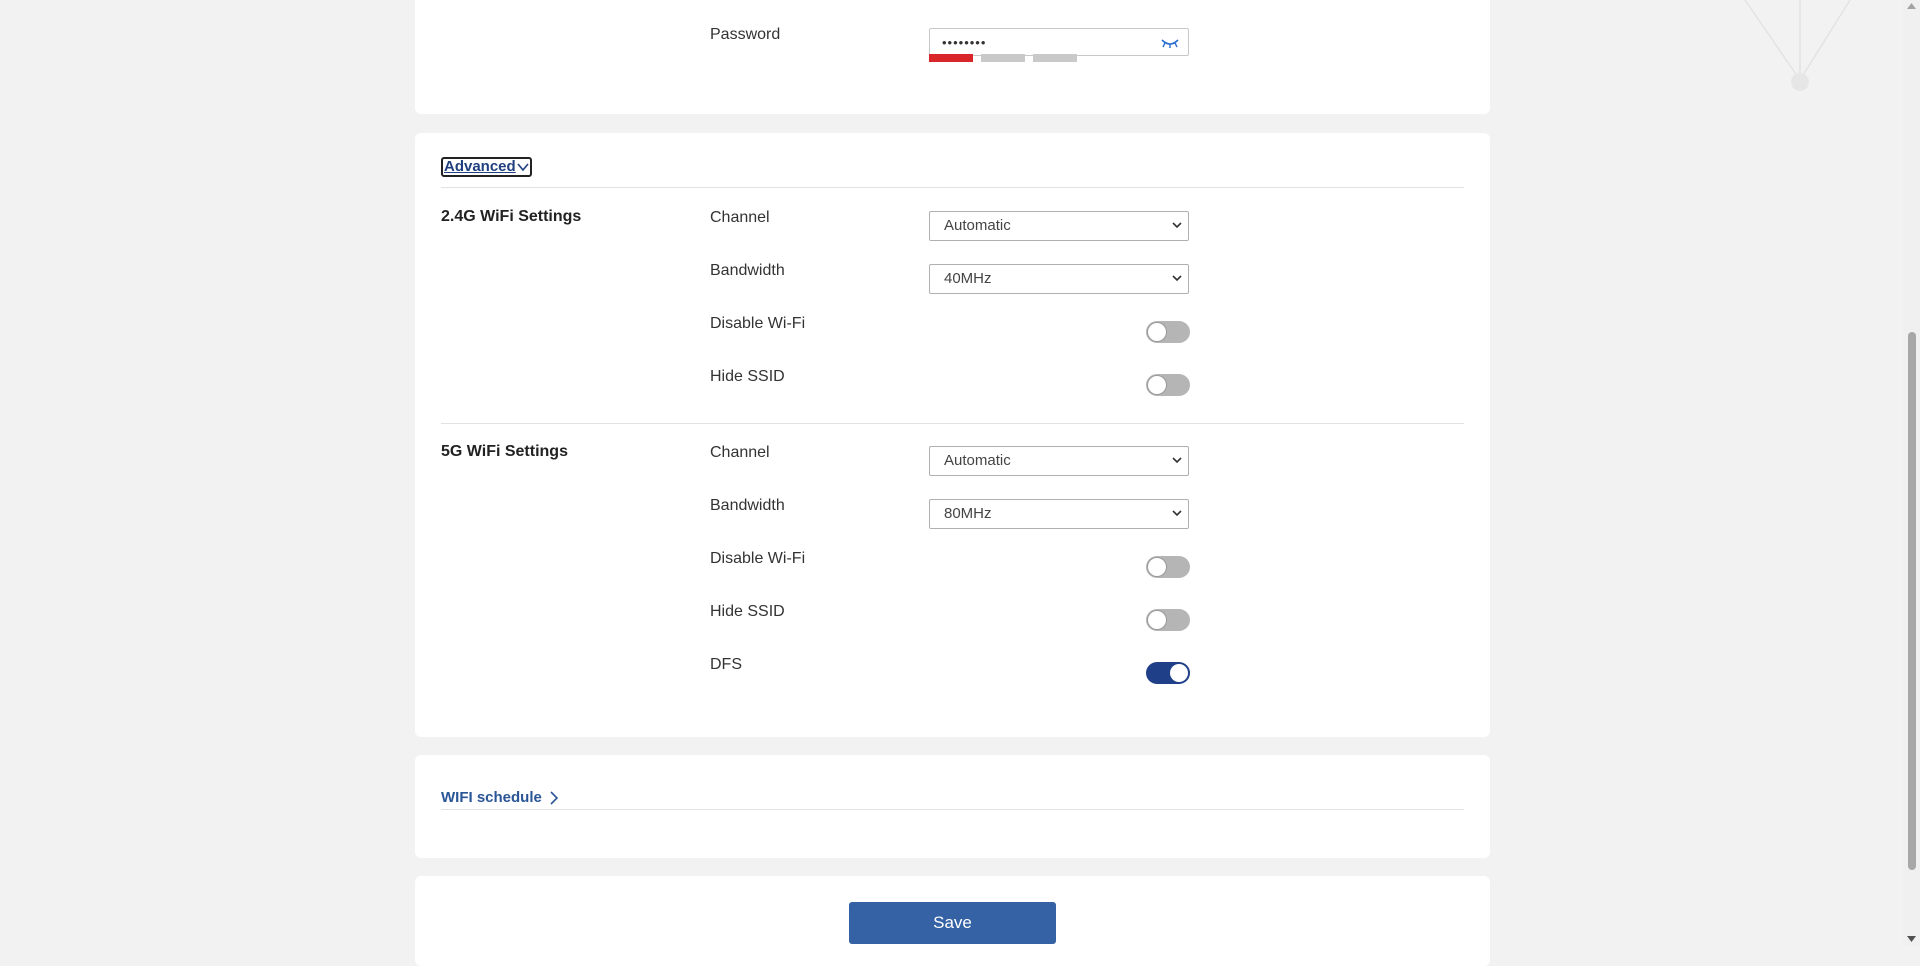  What do you see at coordinates (480, 166) in the screenshot?
I see `advanced-label: Advanced` at bounding box center [480, 166].